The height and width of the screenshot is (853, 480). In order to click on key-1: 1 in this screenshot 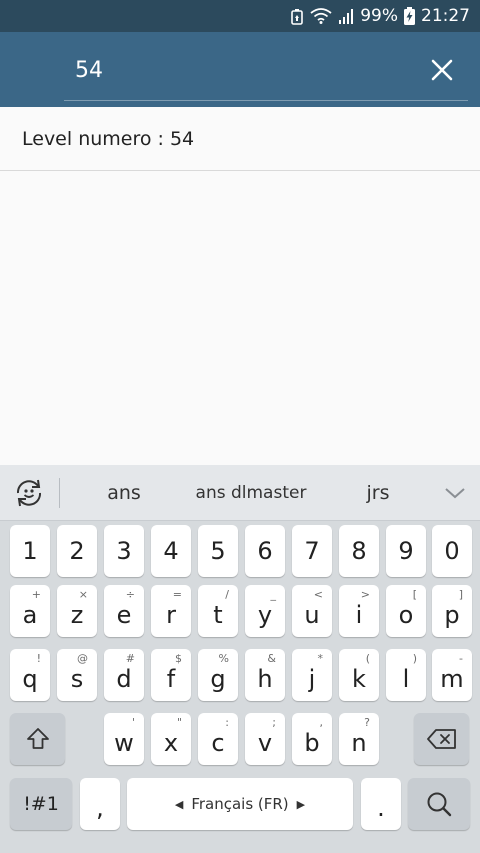, I will do `click(30, 551)`.